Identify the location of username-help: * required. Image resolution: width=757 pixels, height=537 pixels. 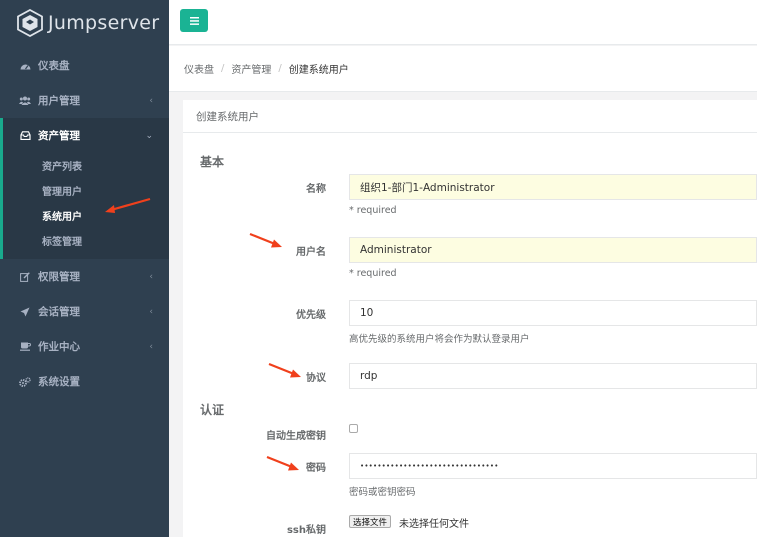
(373, 273).